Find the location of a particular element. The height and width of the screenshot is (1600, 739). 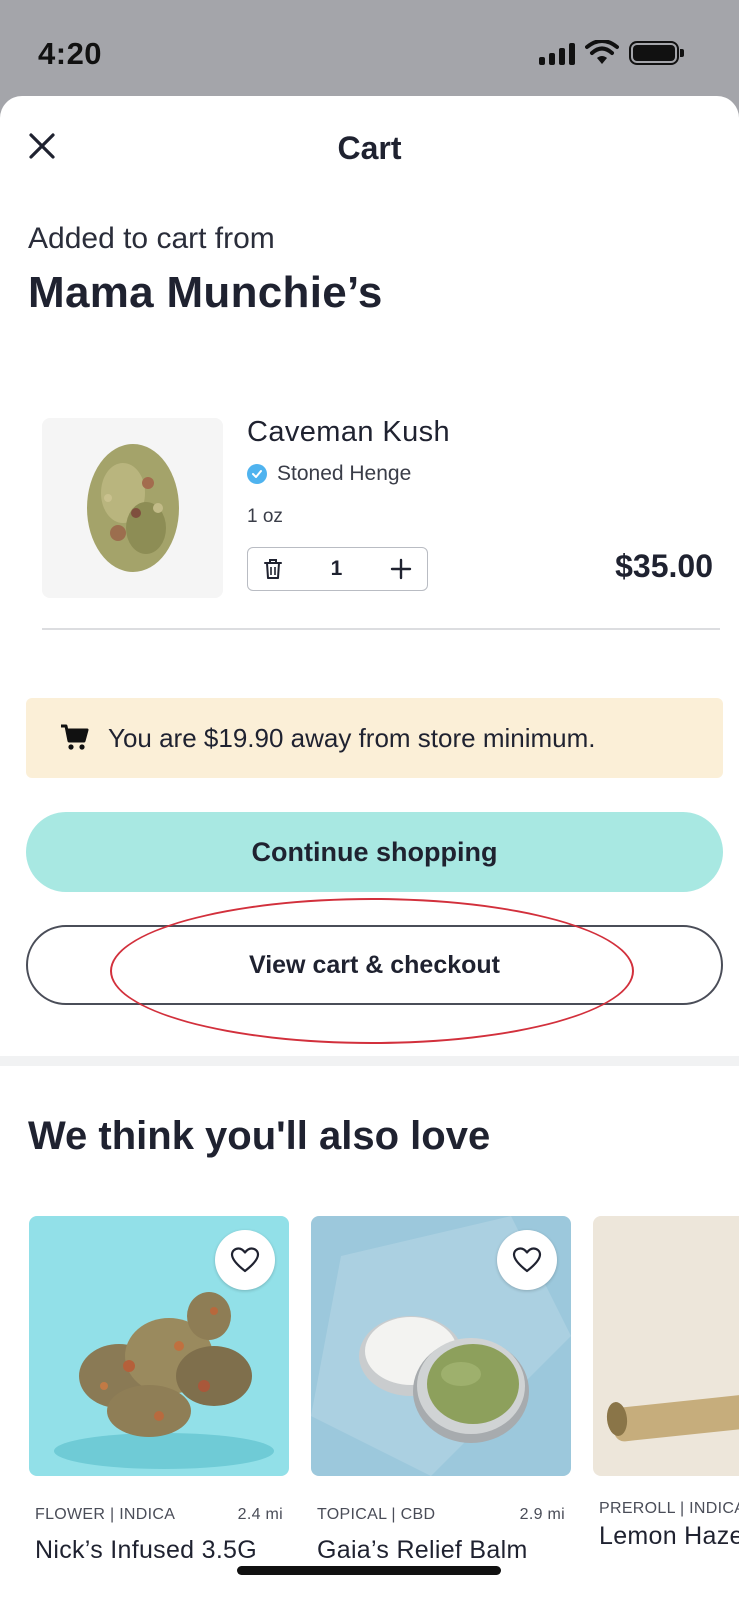

cart-icon is located at coordinates (75, 737).